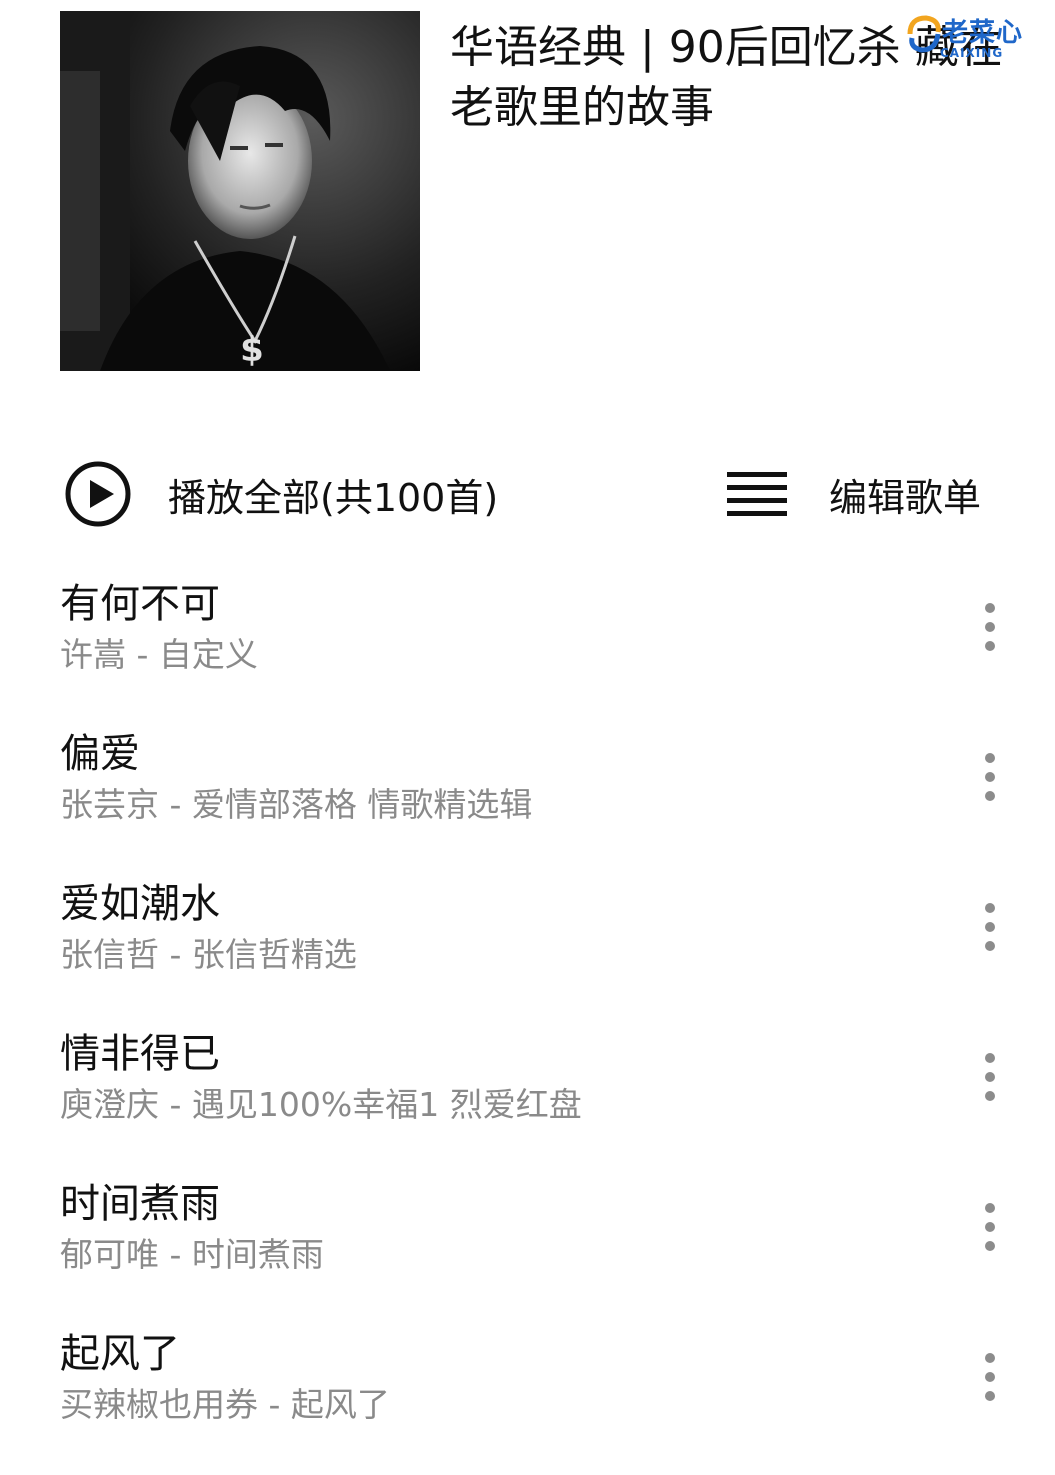  Describe the element at coordinates (905, 497) in the screenshot. I see `edit-playlist-label: 编辑歌单` at that location.